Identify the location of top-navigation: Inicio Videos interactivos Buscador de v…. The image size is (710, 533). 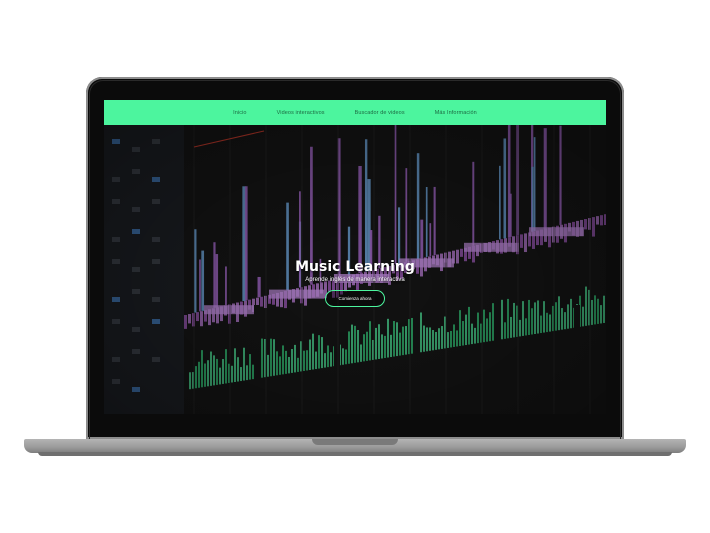
(355, 112).